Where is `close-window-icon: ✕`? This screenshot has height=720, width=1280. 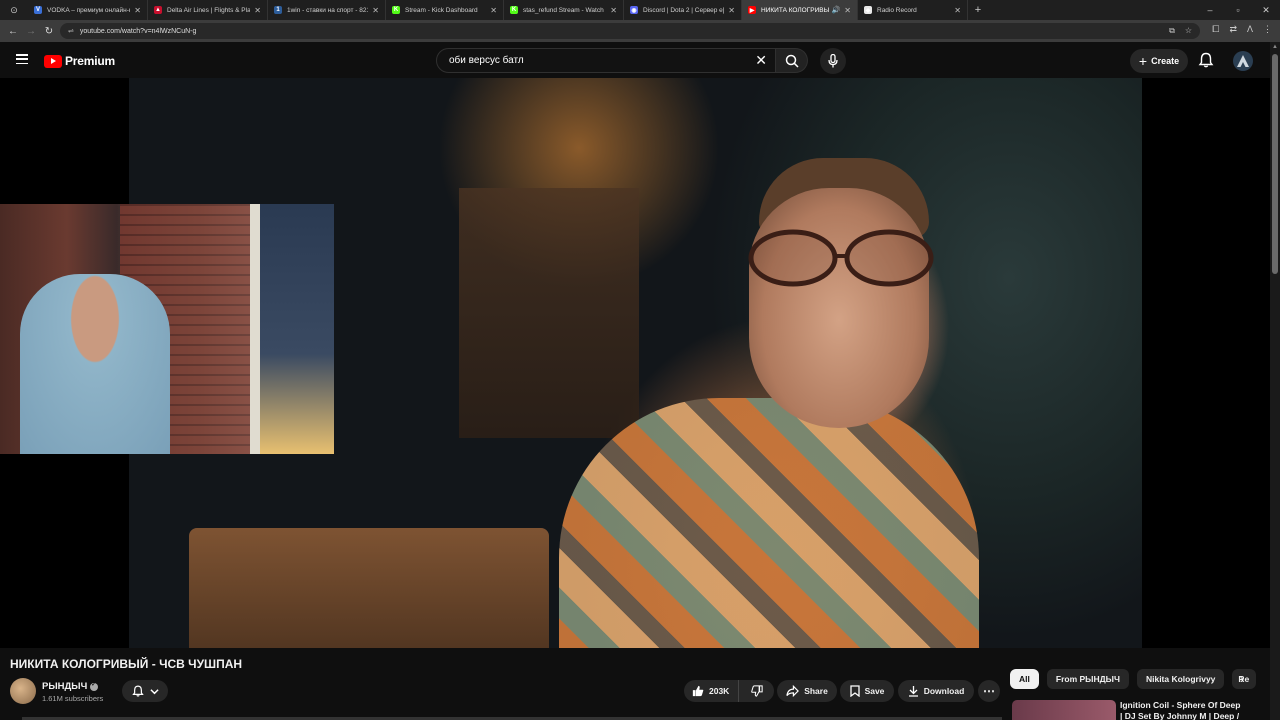
close-window-icon: ✕ is located at coordinates (1266, 10).